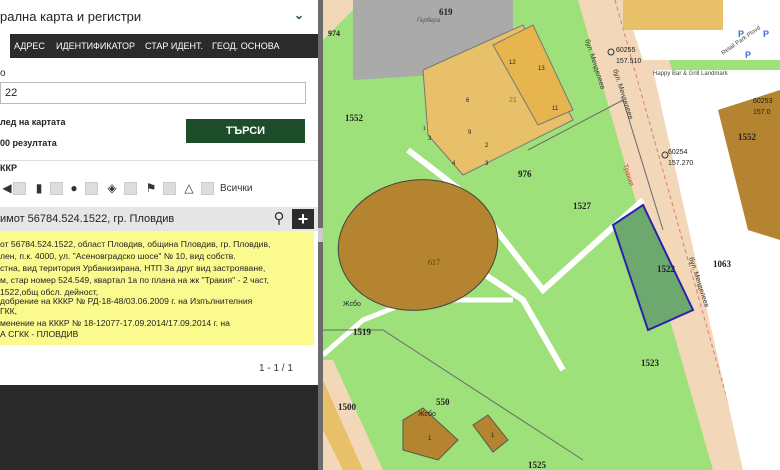  Describe the element at coordinates (9, 311) in the screenshot. I see `result-line: ГКК,` at that location.